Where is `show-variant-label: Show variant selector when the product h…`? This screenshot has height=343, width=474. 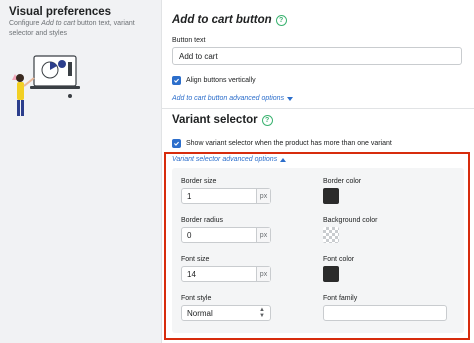 show-variant-label: Show variant selector when the product h… is located at coordinates (289, 143).